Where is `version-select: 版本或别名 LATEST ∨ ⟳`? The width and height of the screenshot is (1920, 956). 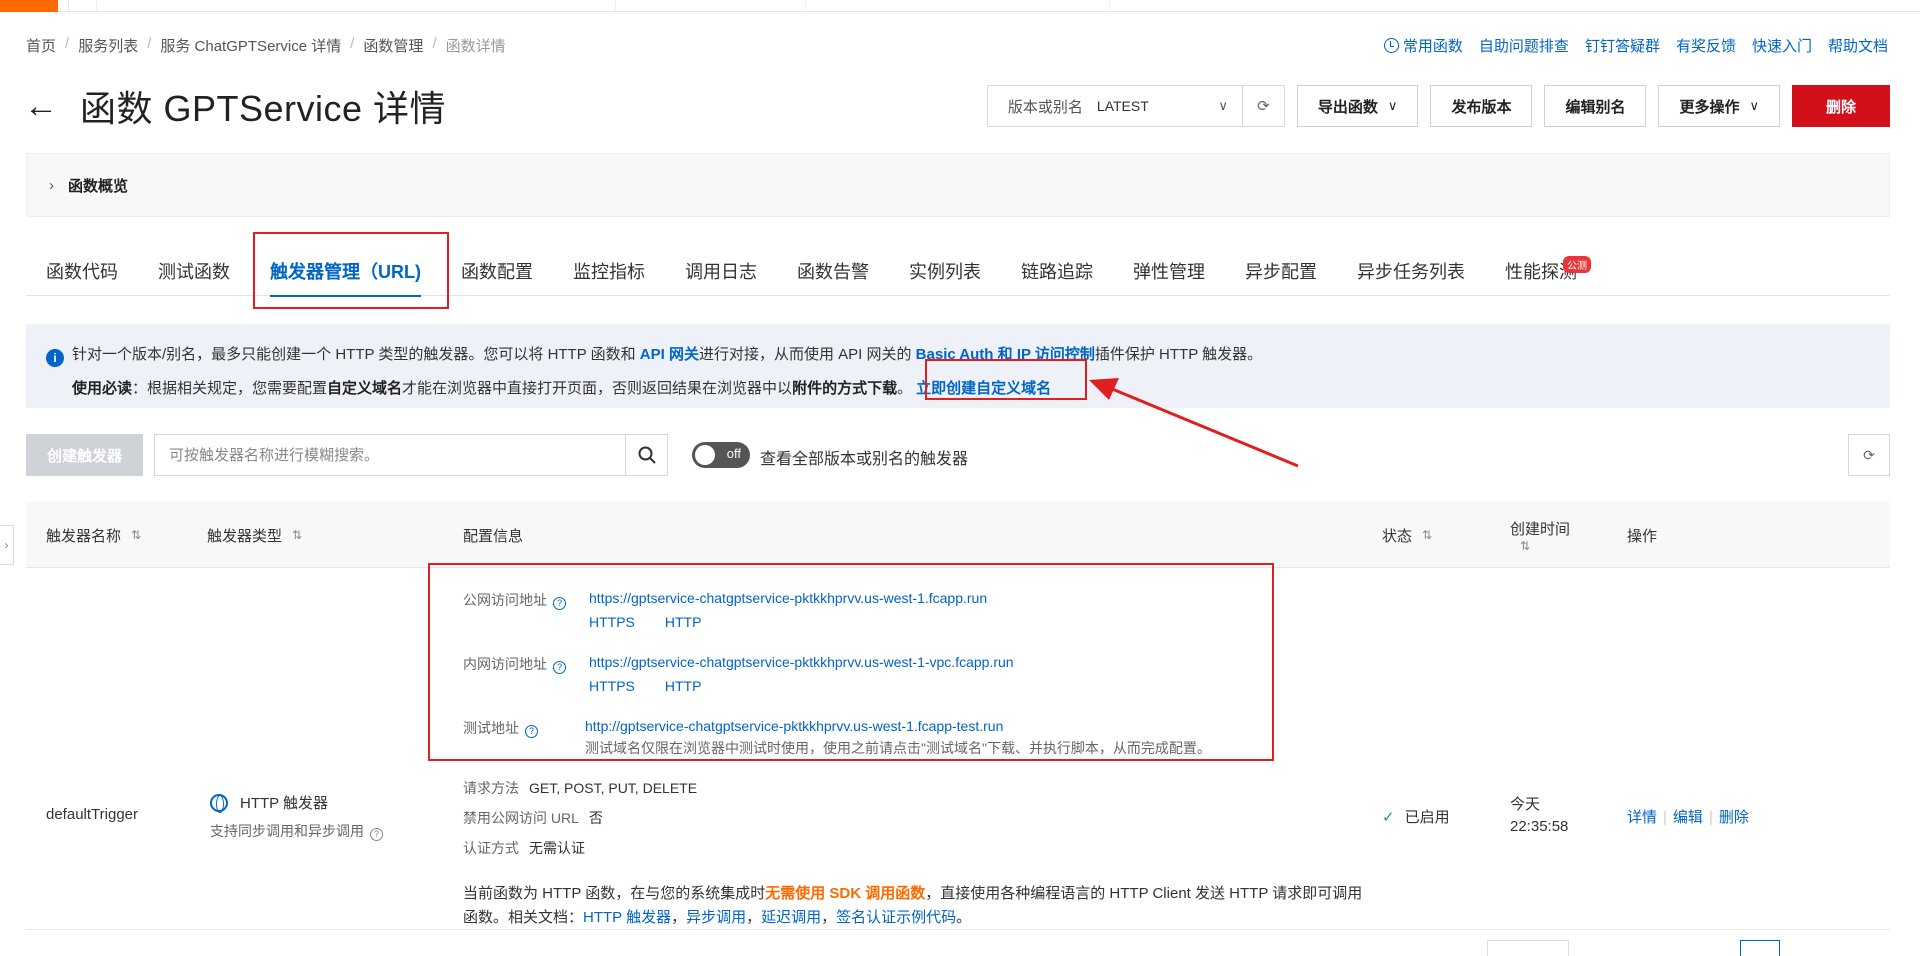 version-select: 版本或别名 LATEST ∨ ⟳ is located at coordinates (1135, 106).